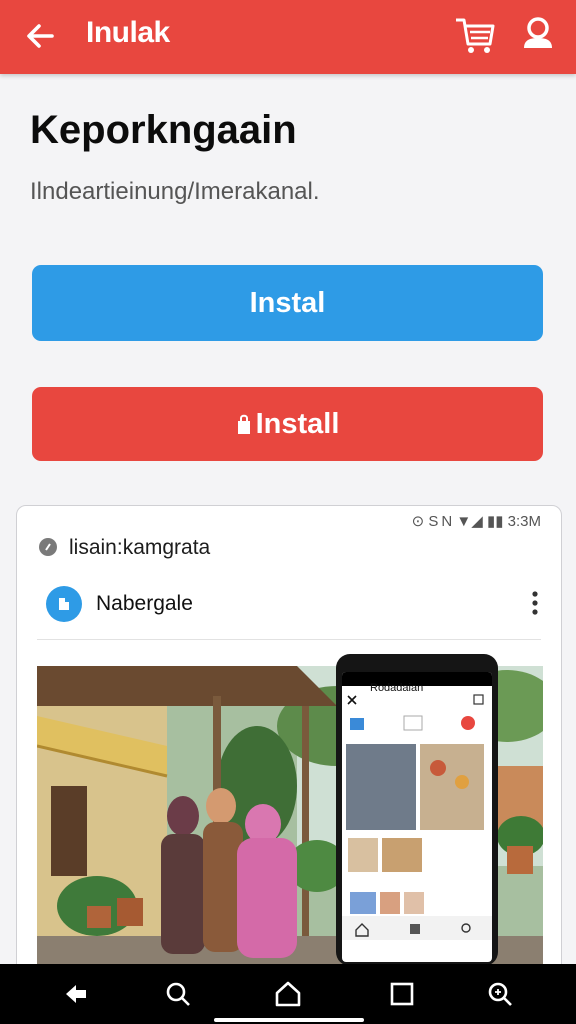 The width and height of the screenshot is (576, 1024). What do you see at coordinates (128, 32) in the screenshot?
I see `app-title: Inulak` at bounding box center [128, 32].